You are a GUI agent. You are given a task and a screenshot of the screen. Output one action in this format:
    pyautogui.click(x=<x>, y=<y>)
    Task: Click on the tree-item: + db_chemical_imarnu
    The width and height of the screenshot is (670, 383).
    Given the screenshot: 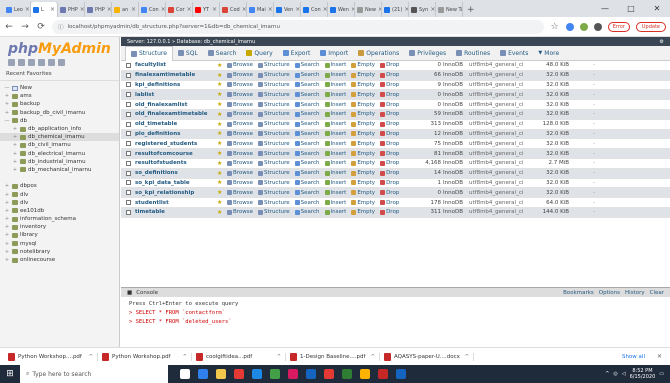 What is the action you would take?
    pyautogui.click(x=59, y=137)
    